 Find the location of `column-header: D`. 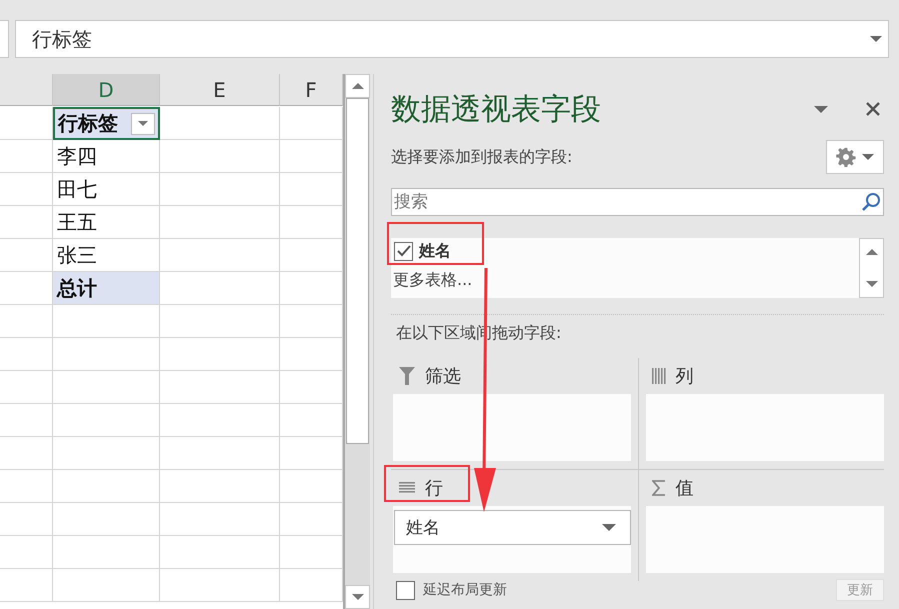

column-header: D is located at coordinates (106, 90).